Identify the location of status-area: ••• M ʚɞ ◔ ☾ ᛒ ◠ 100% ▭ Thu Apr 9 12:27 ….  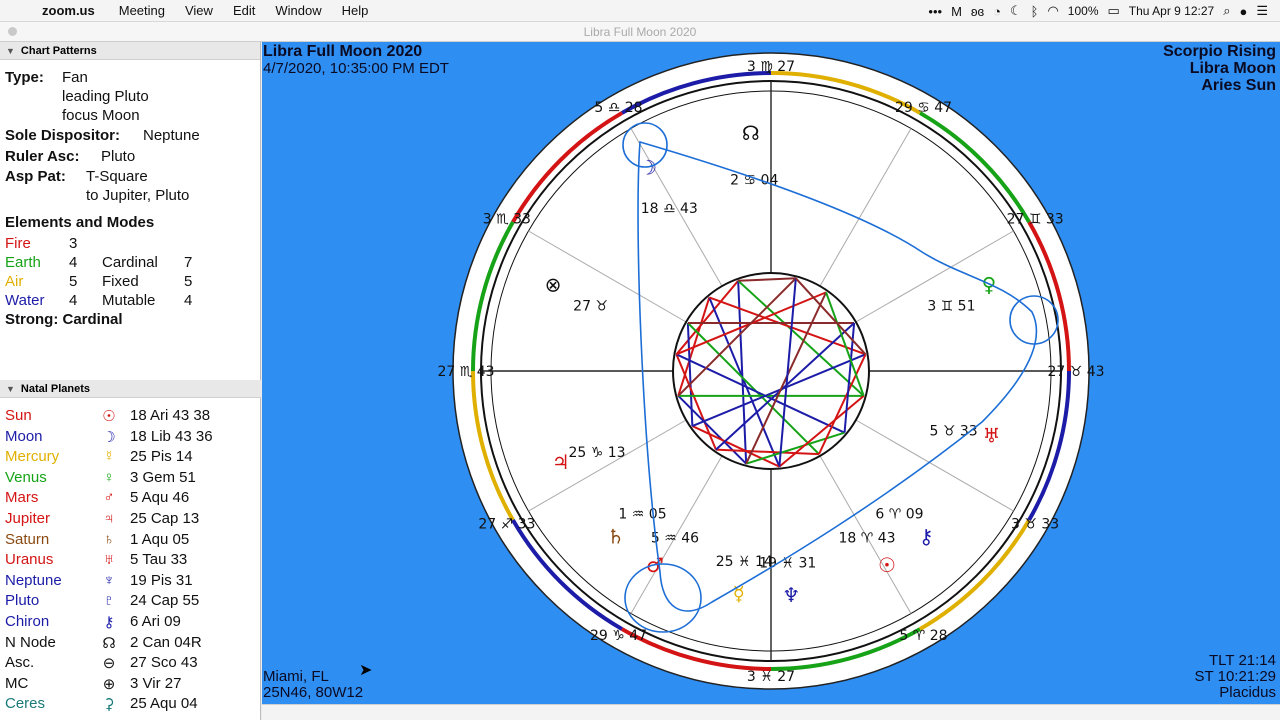
(1104, 11).